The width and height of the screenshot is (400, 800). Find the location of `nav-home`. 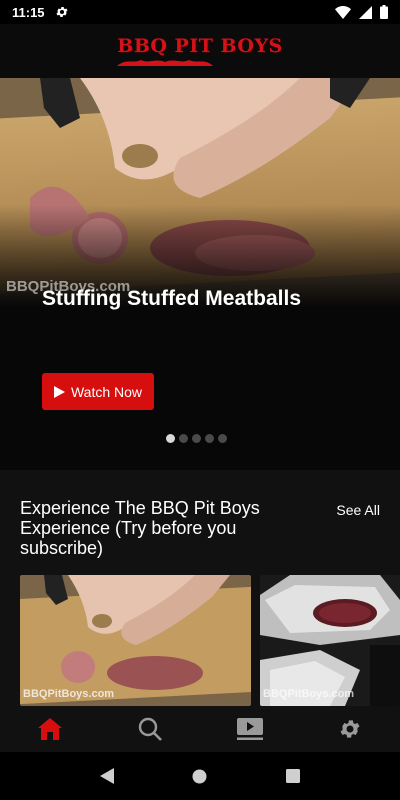

nav-home is located at coordinates (50, 729).